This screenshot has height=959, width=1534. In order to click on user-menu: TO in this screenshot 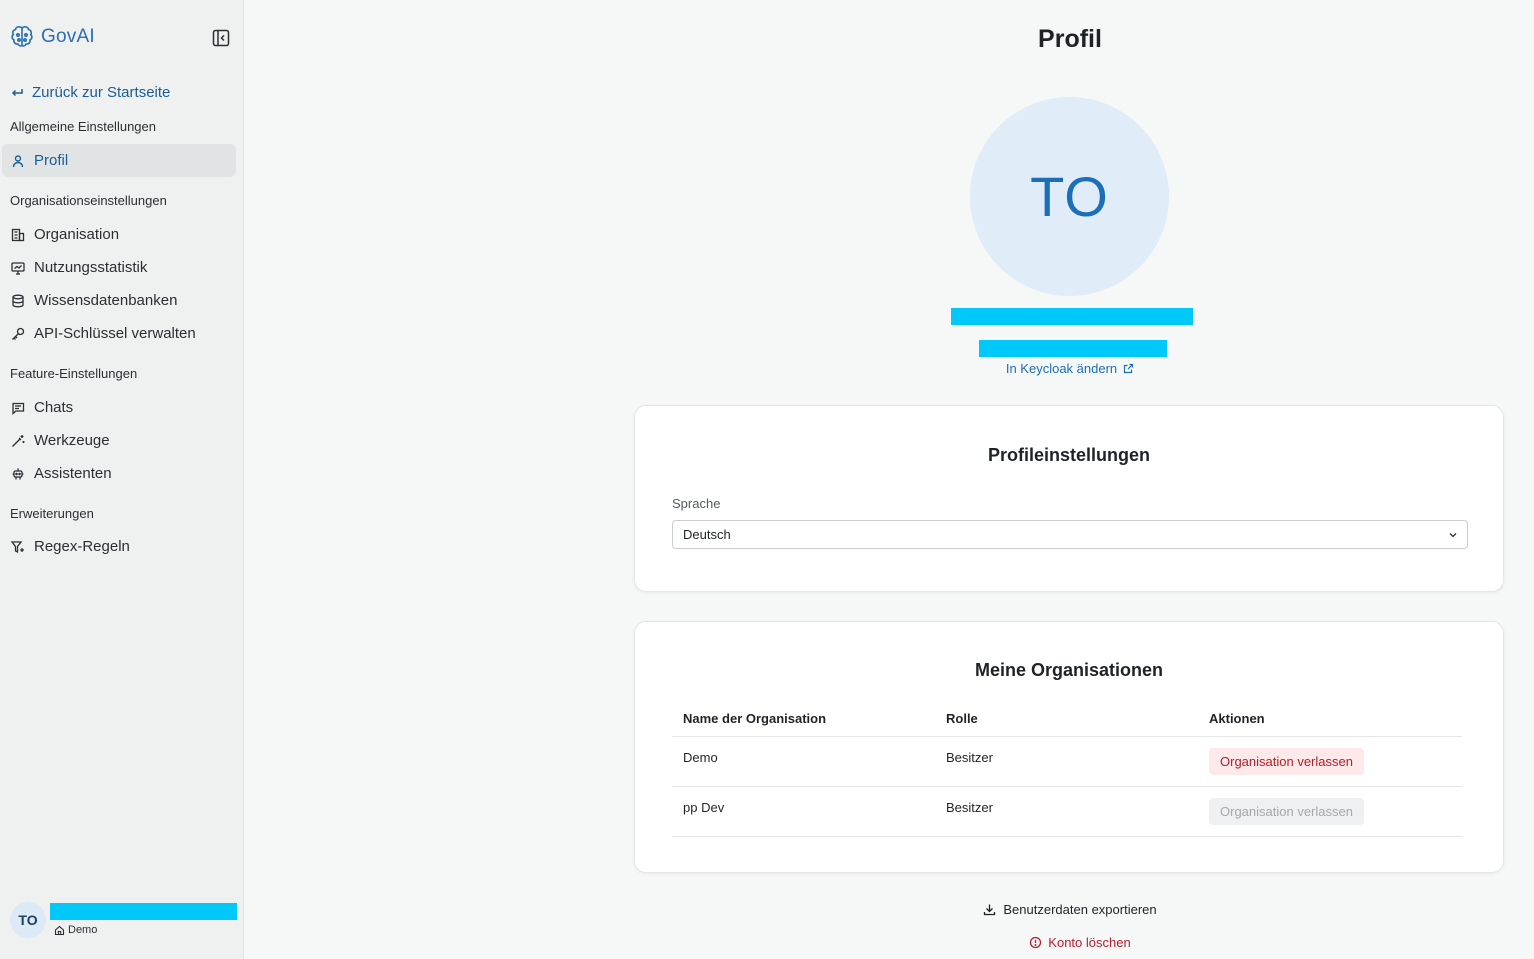, I will do `click(28, 920)`.